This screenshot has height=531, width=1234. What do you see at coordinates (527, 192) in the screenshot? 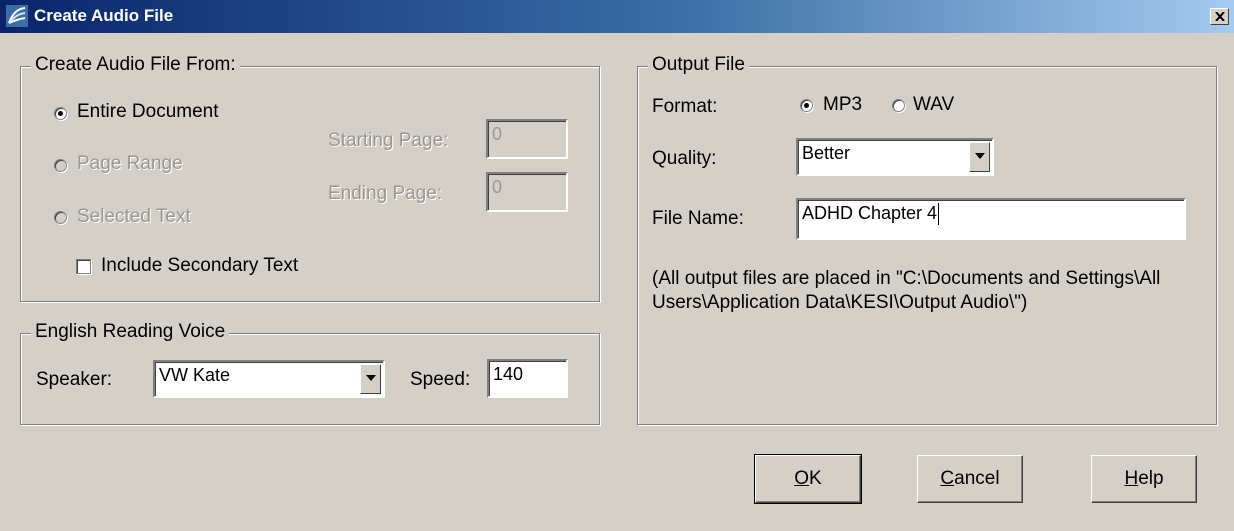
I see `ending-page-input: 0` at bounding box center [527, 192].